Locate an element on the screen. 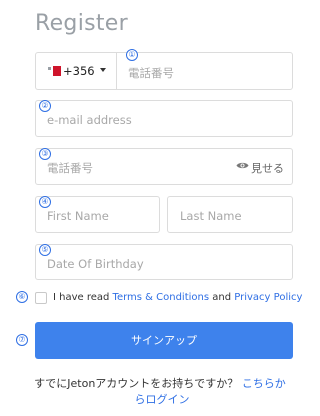 The image size is (320, 416). phone-field: +356 電話番号 is located at coordinates (164, 71).